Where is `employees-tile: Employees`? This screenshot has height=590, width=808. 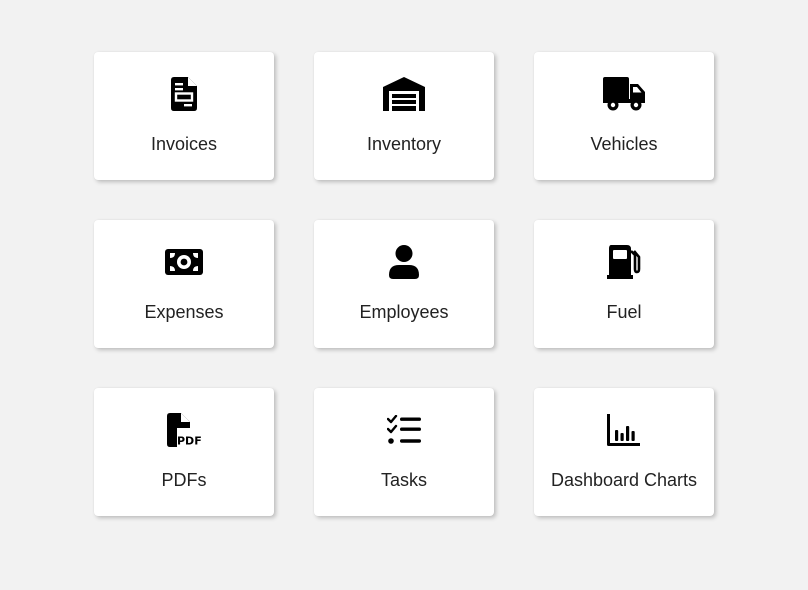
employees-tile: Employees is located at coordinates (404, 284).